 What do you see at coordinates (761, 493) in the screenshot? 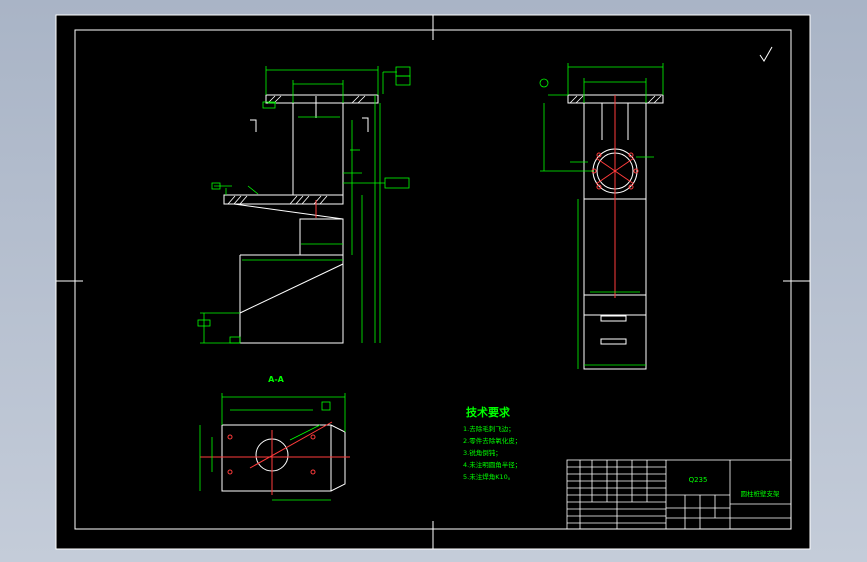
I see `part-name-label: 圆柱桩壁支架` at bounding box center [761, 493].